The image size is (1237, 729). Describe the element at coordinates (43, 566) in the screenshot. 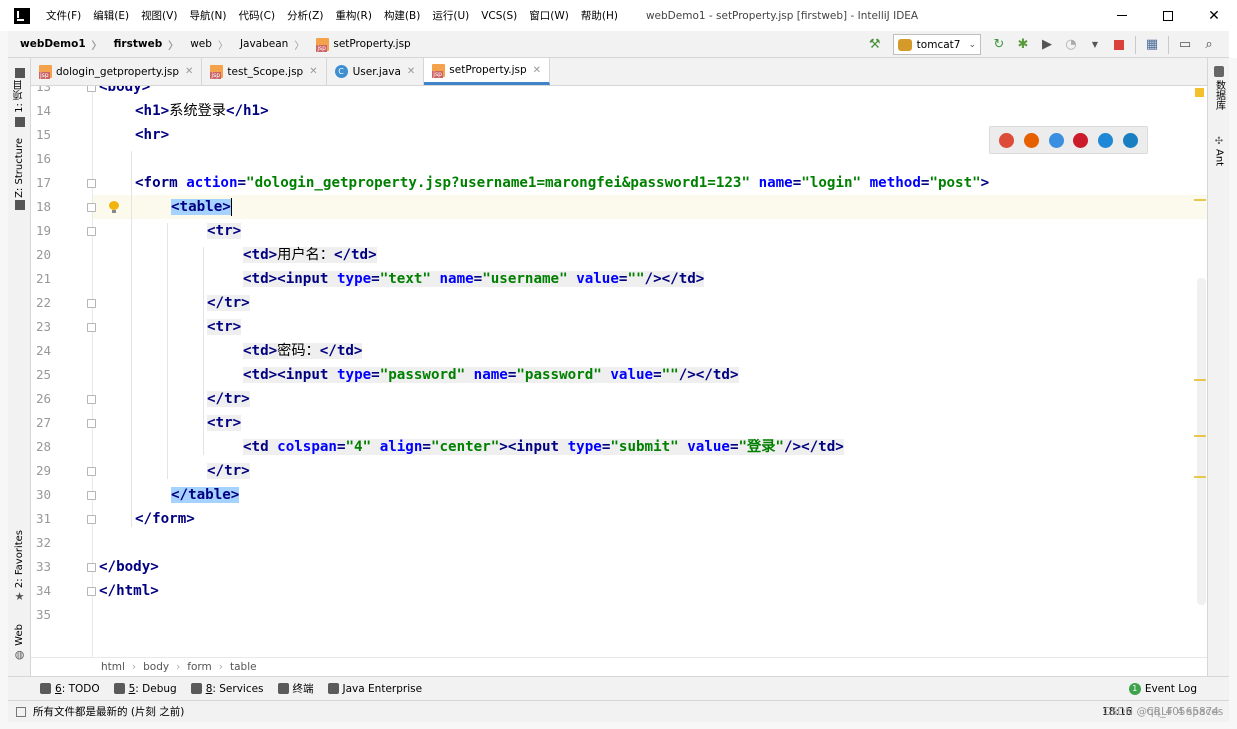

I see `line-number: 33` at that location.